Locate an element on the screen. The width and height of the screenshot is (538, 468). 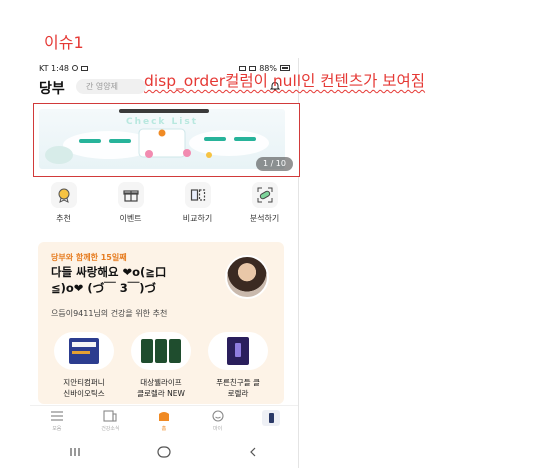
banner-image: Check List is located at coordinates (162, 139).